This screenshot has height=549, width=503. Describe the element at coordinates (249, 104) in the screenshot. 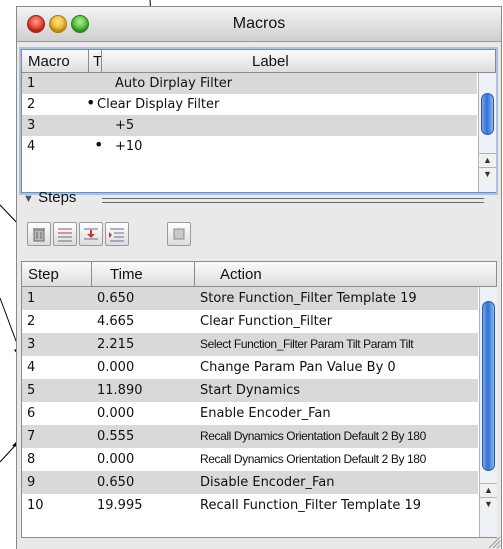

I see `macro-row: 2 • Clear Display Filter` at that location.